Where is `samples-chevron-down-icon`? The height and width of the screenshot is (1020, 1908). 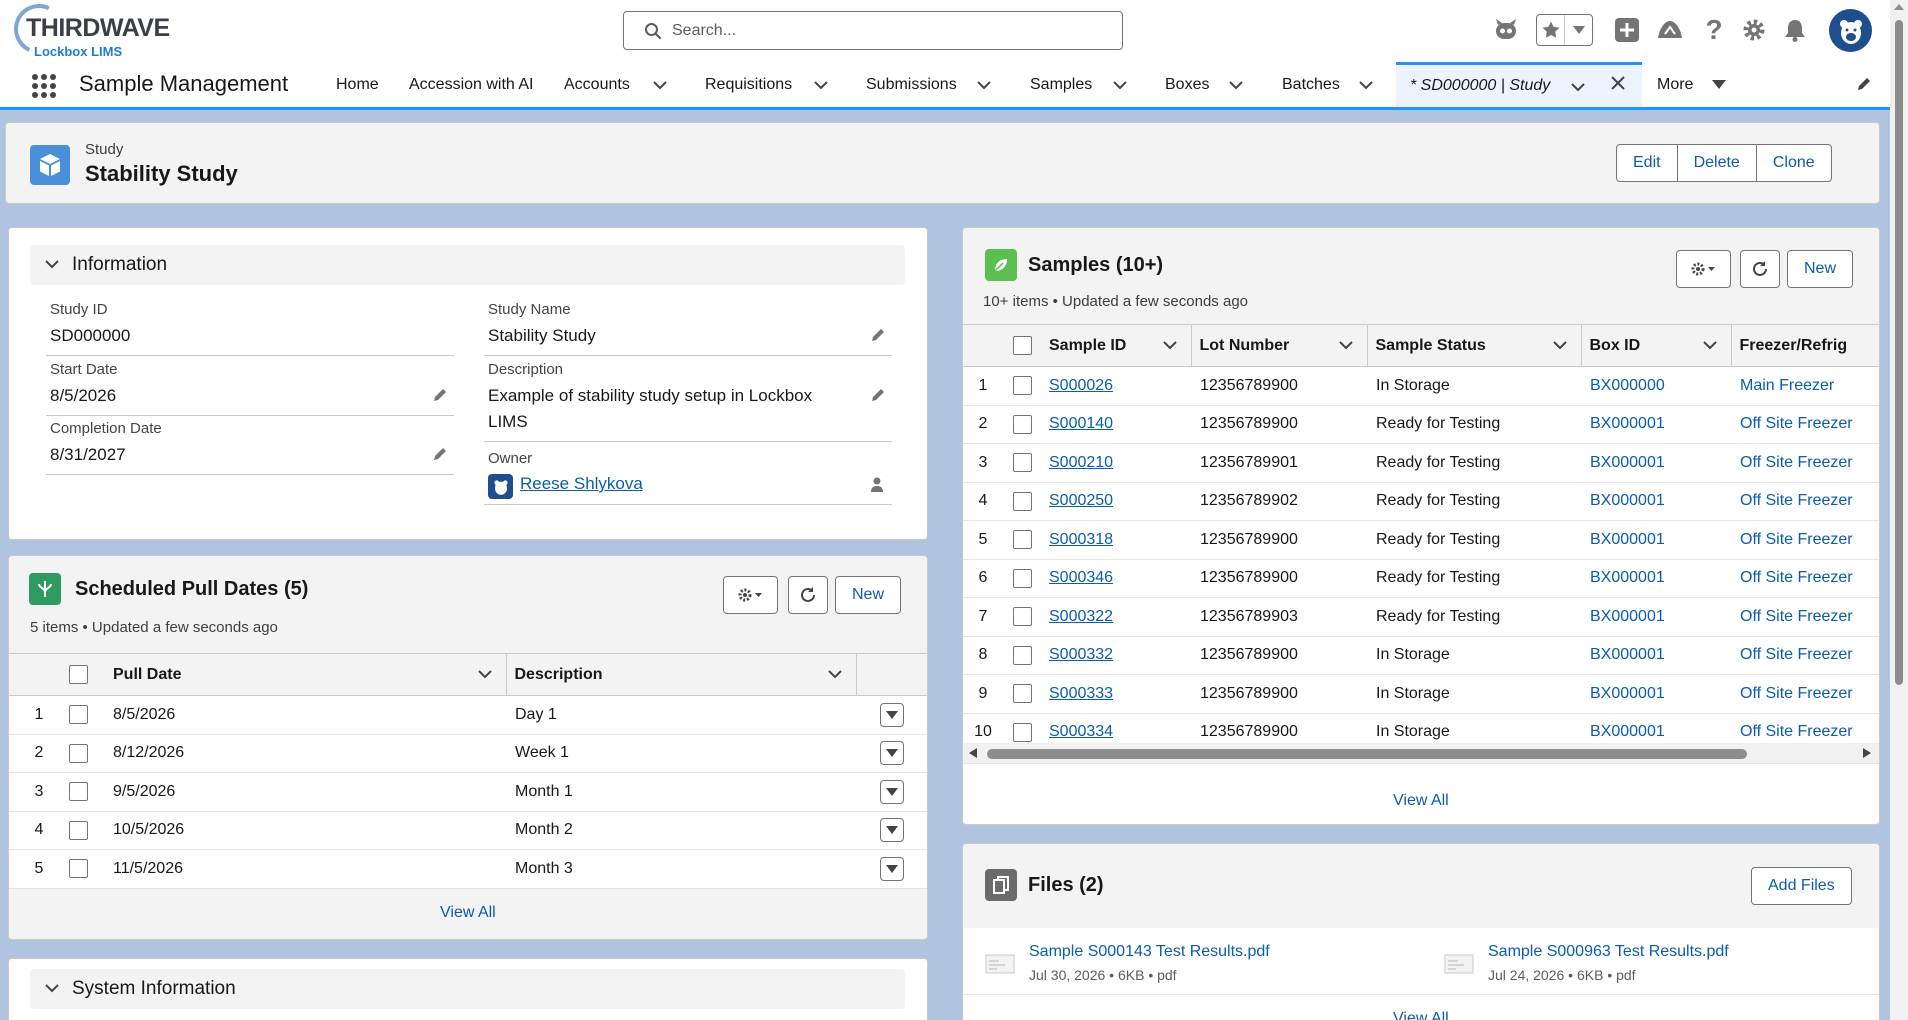 samples-chevron-down-icon is located at coordinates (1120, 84).